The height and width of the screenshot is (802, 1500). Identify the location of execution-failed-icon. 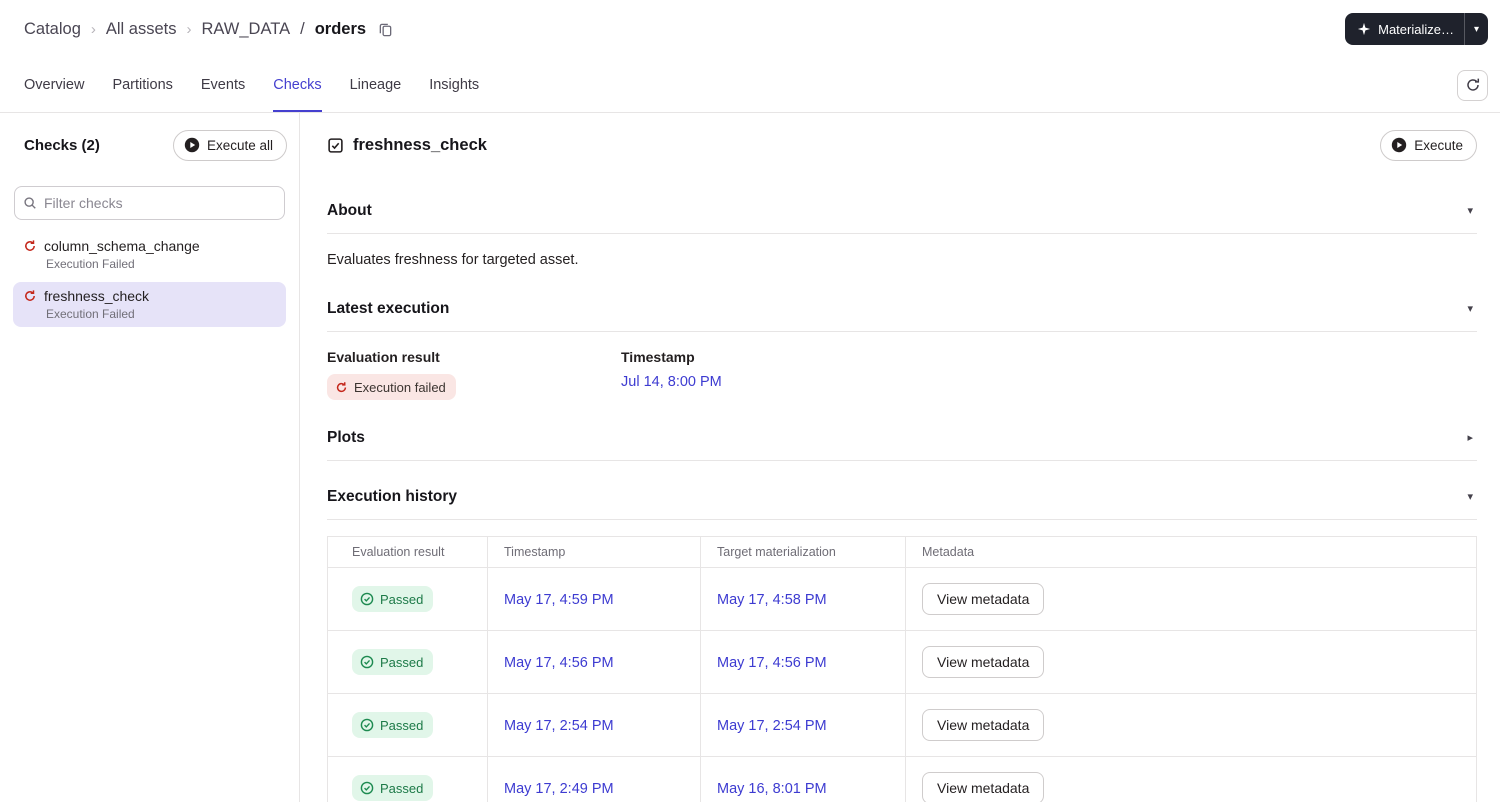
(341, 387).